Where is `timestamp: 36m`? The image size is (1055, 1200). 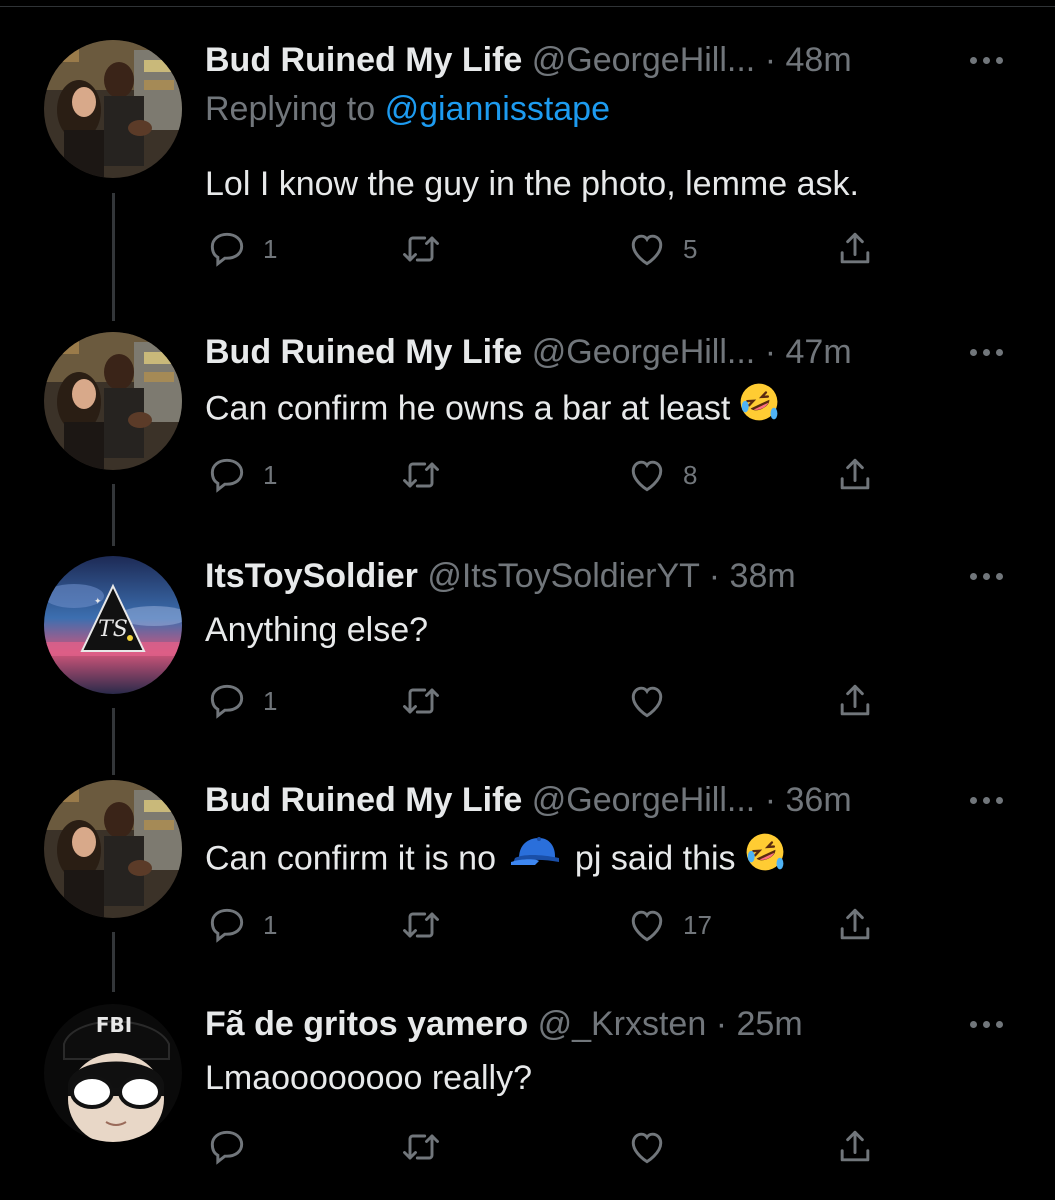 timestamp: 36m is located at coordinates (819, 800).